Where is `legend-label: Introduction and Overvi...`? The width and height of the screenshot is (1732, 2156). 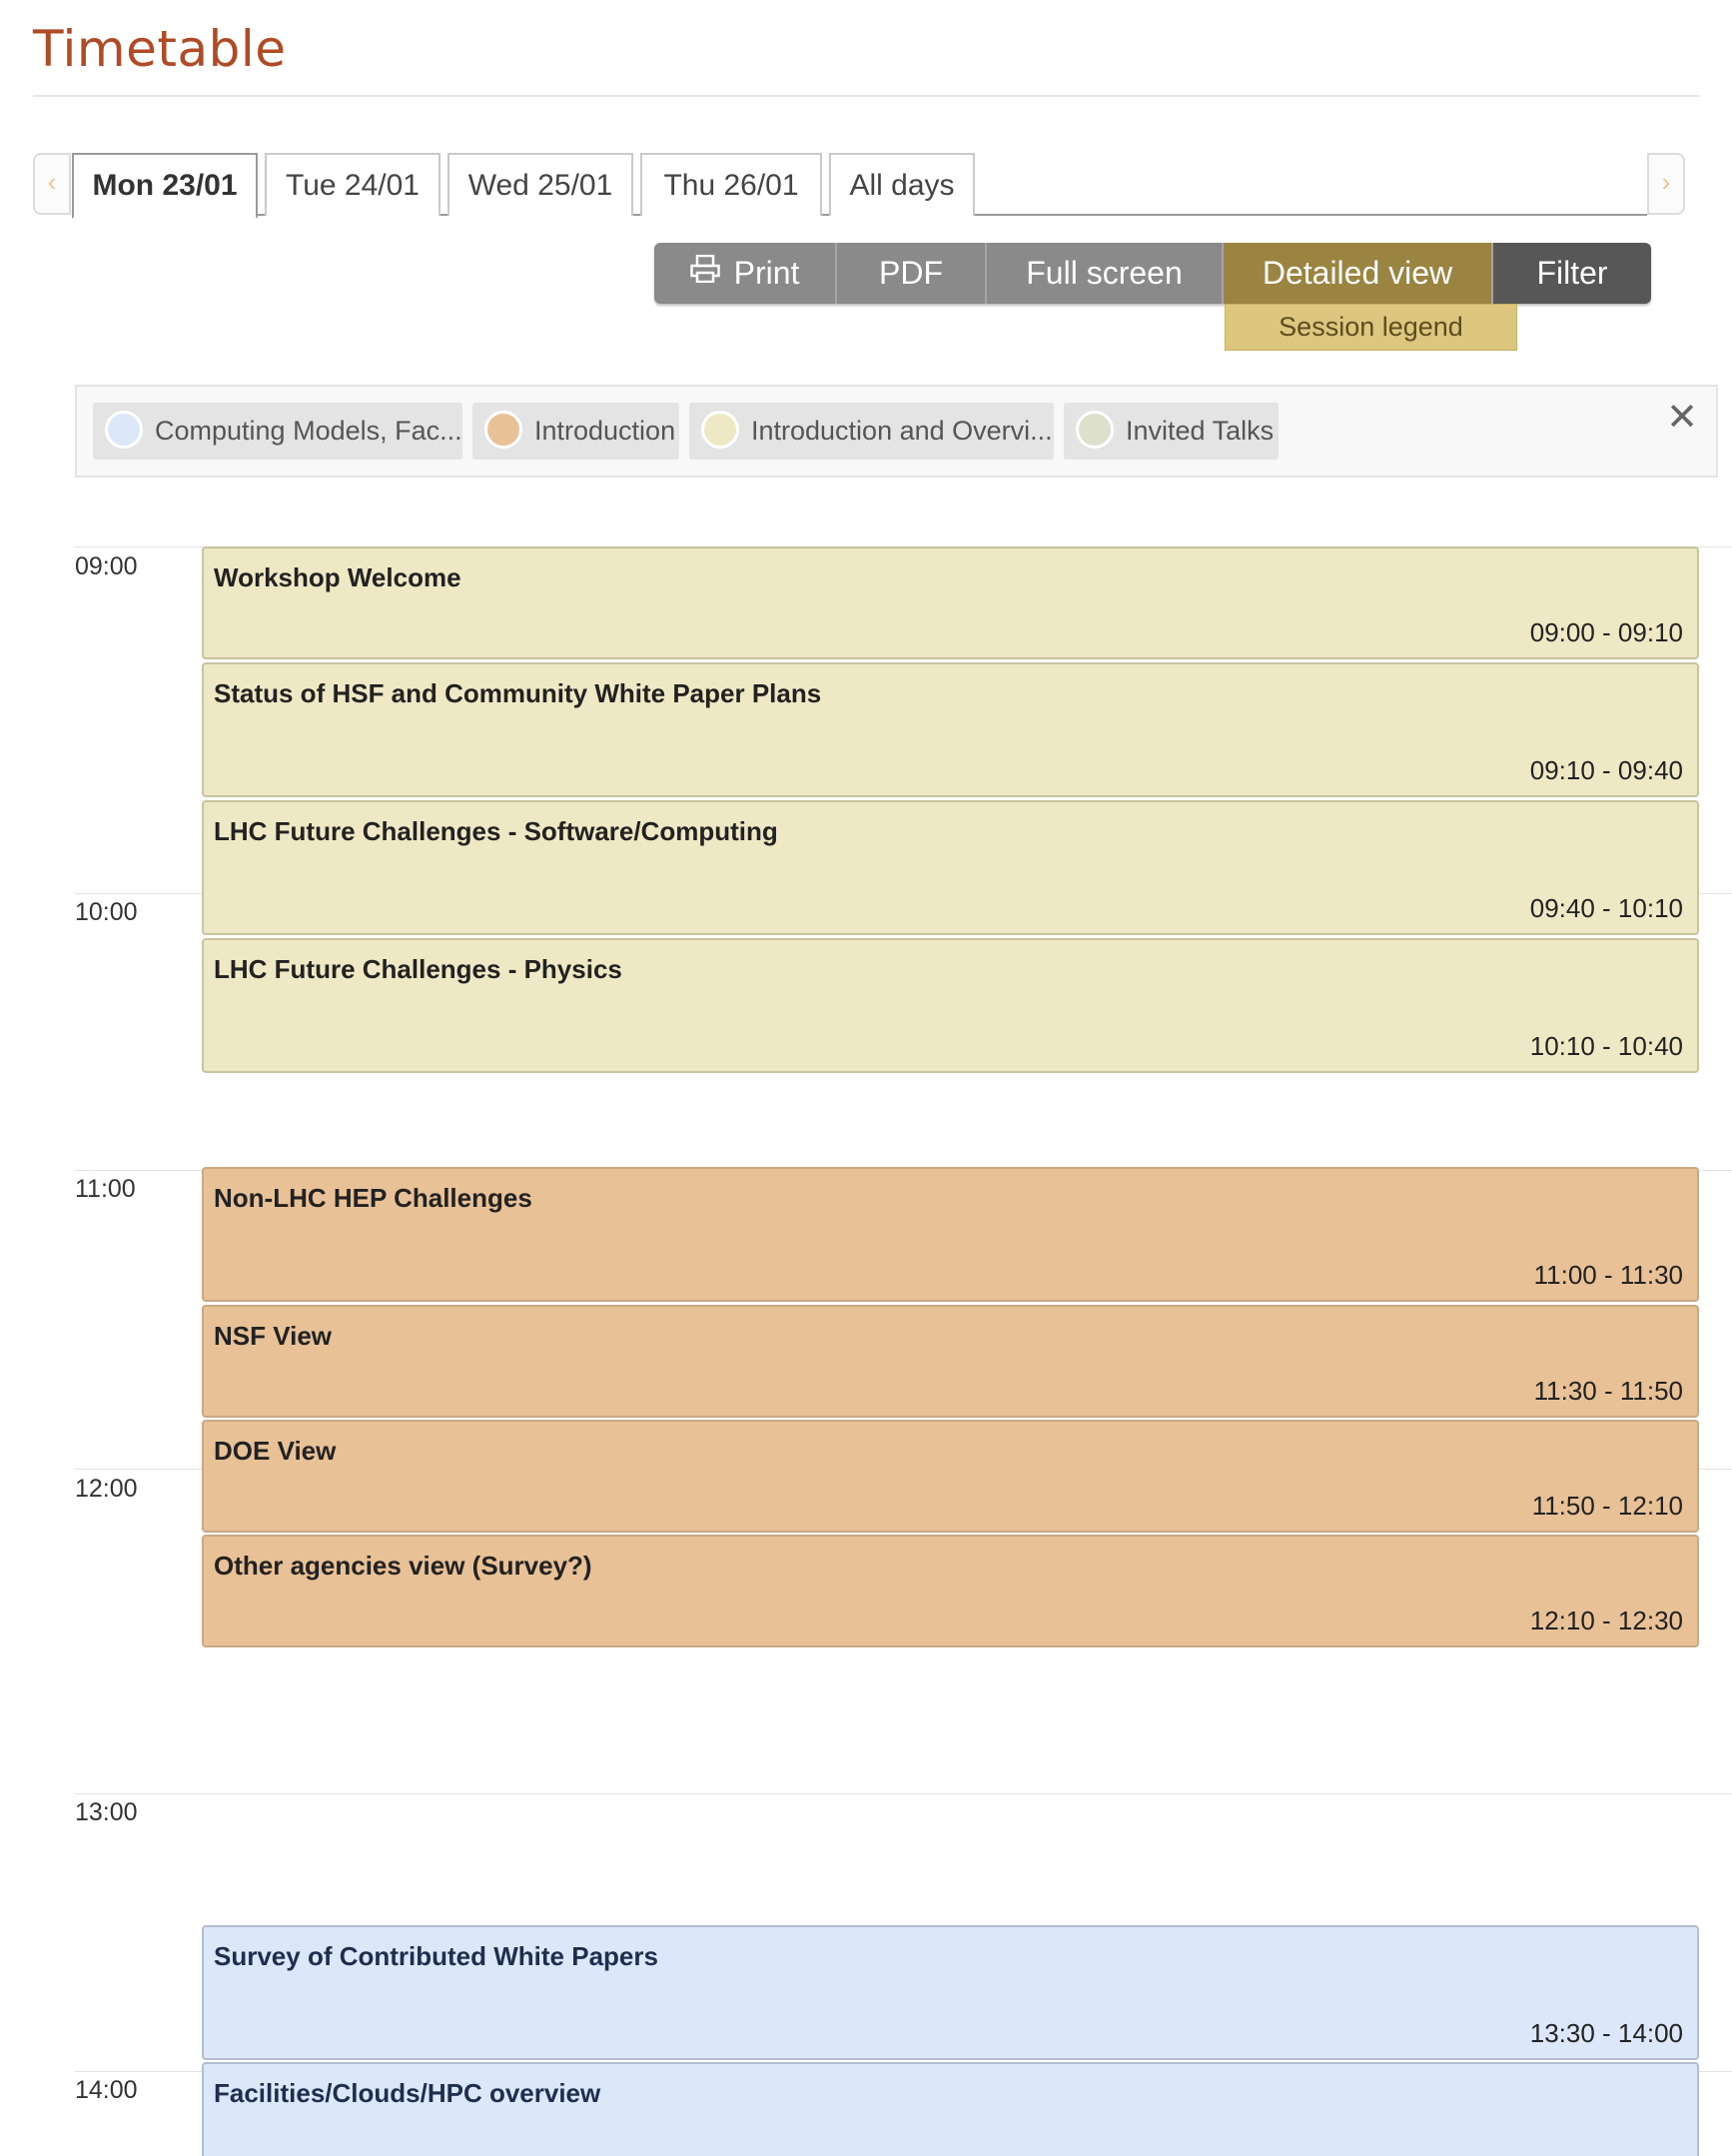
legend-label: Introduction and Overvi... is located at coordinates (902, 431).